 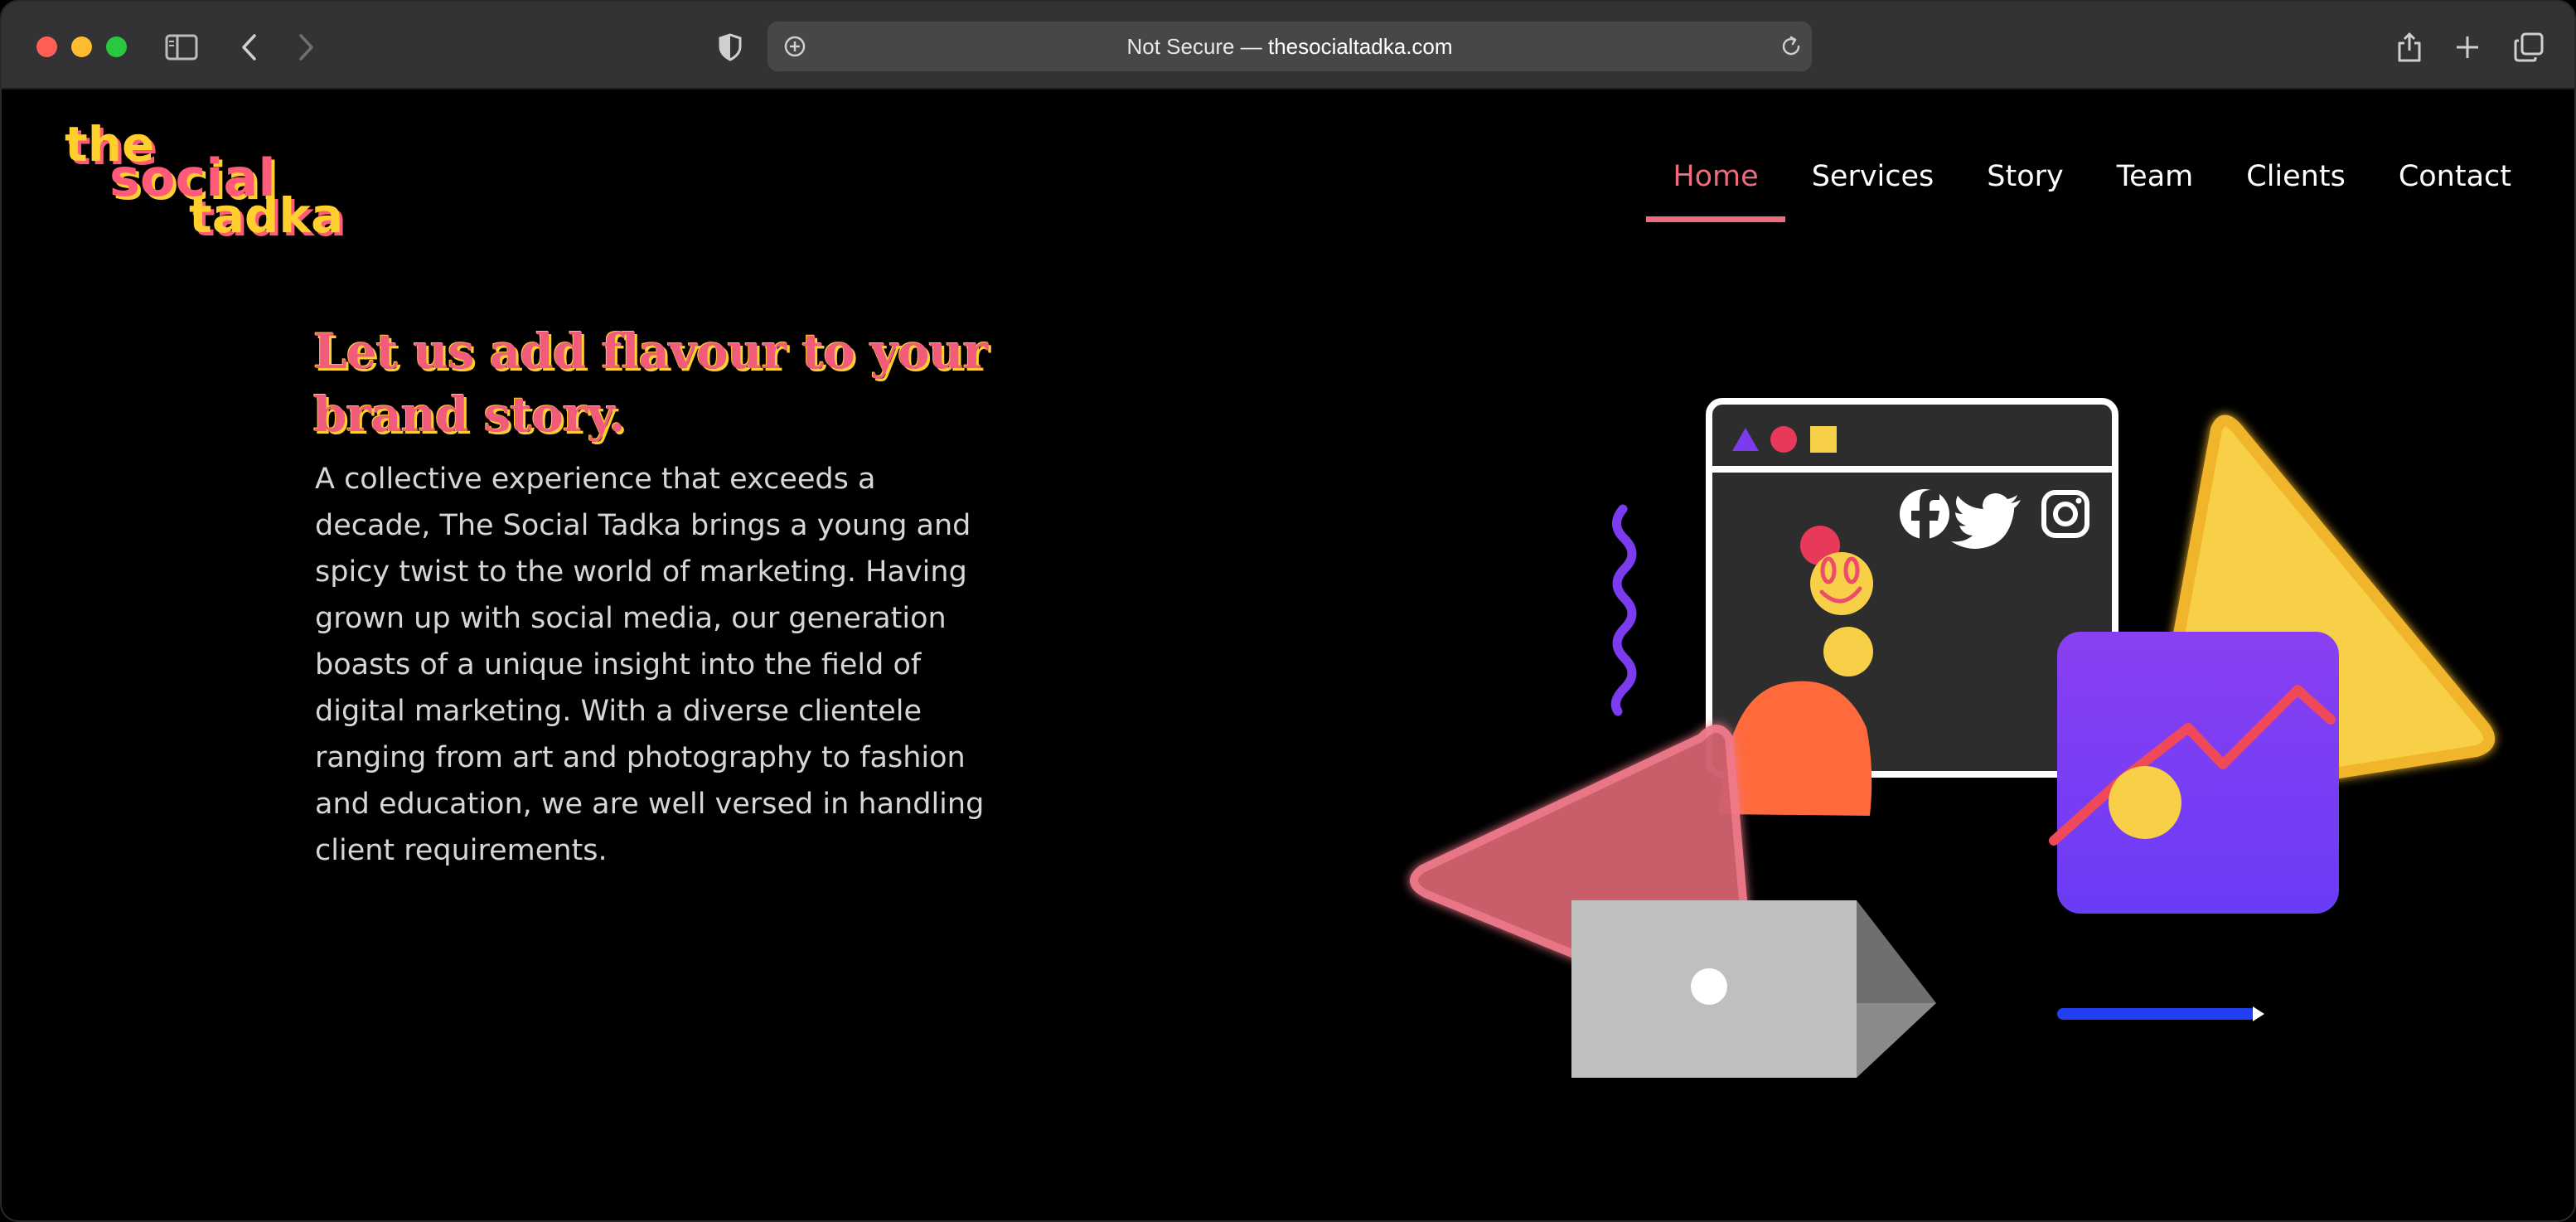 I want to click on blue-progress-line, so click(x=2160, y=1013).